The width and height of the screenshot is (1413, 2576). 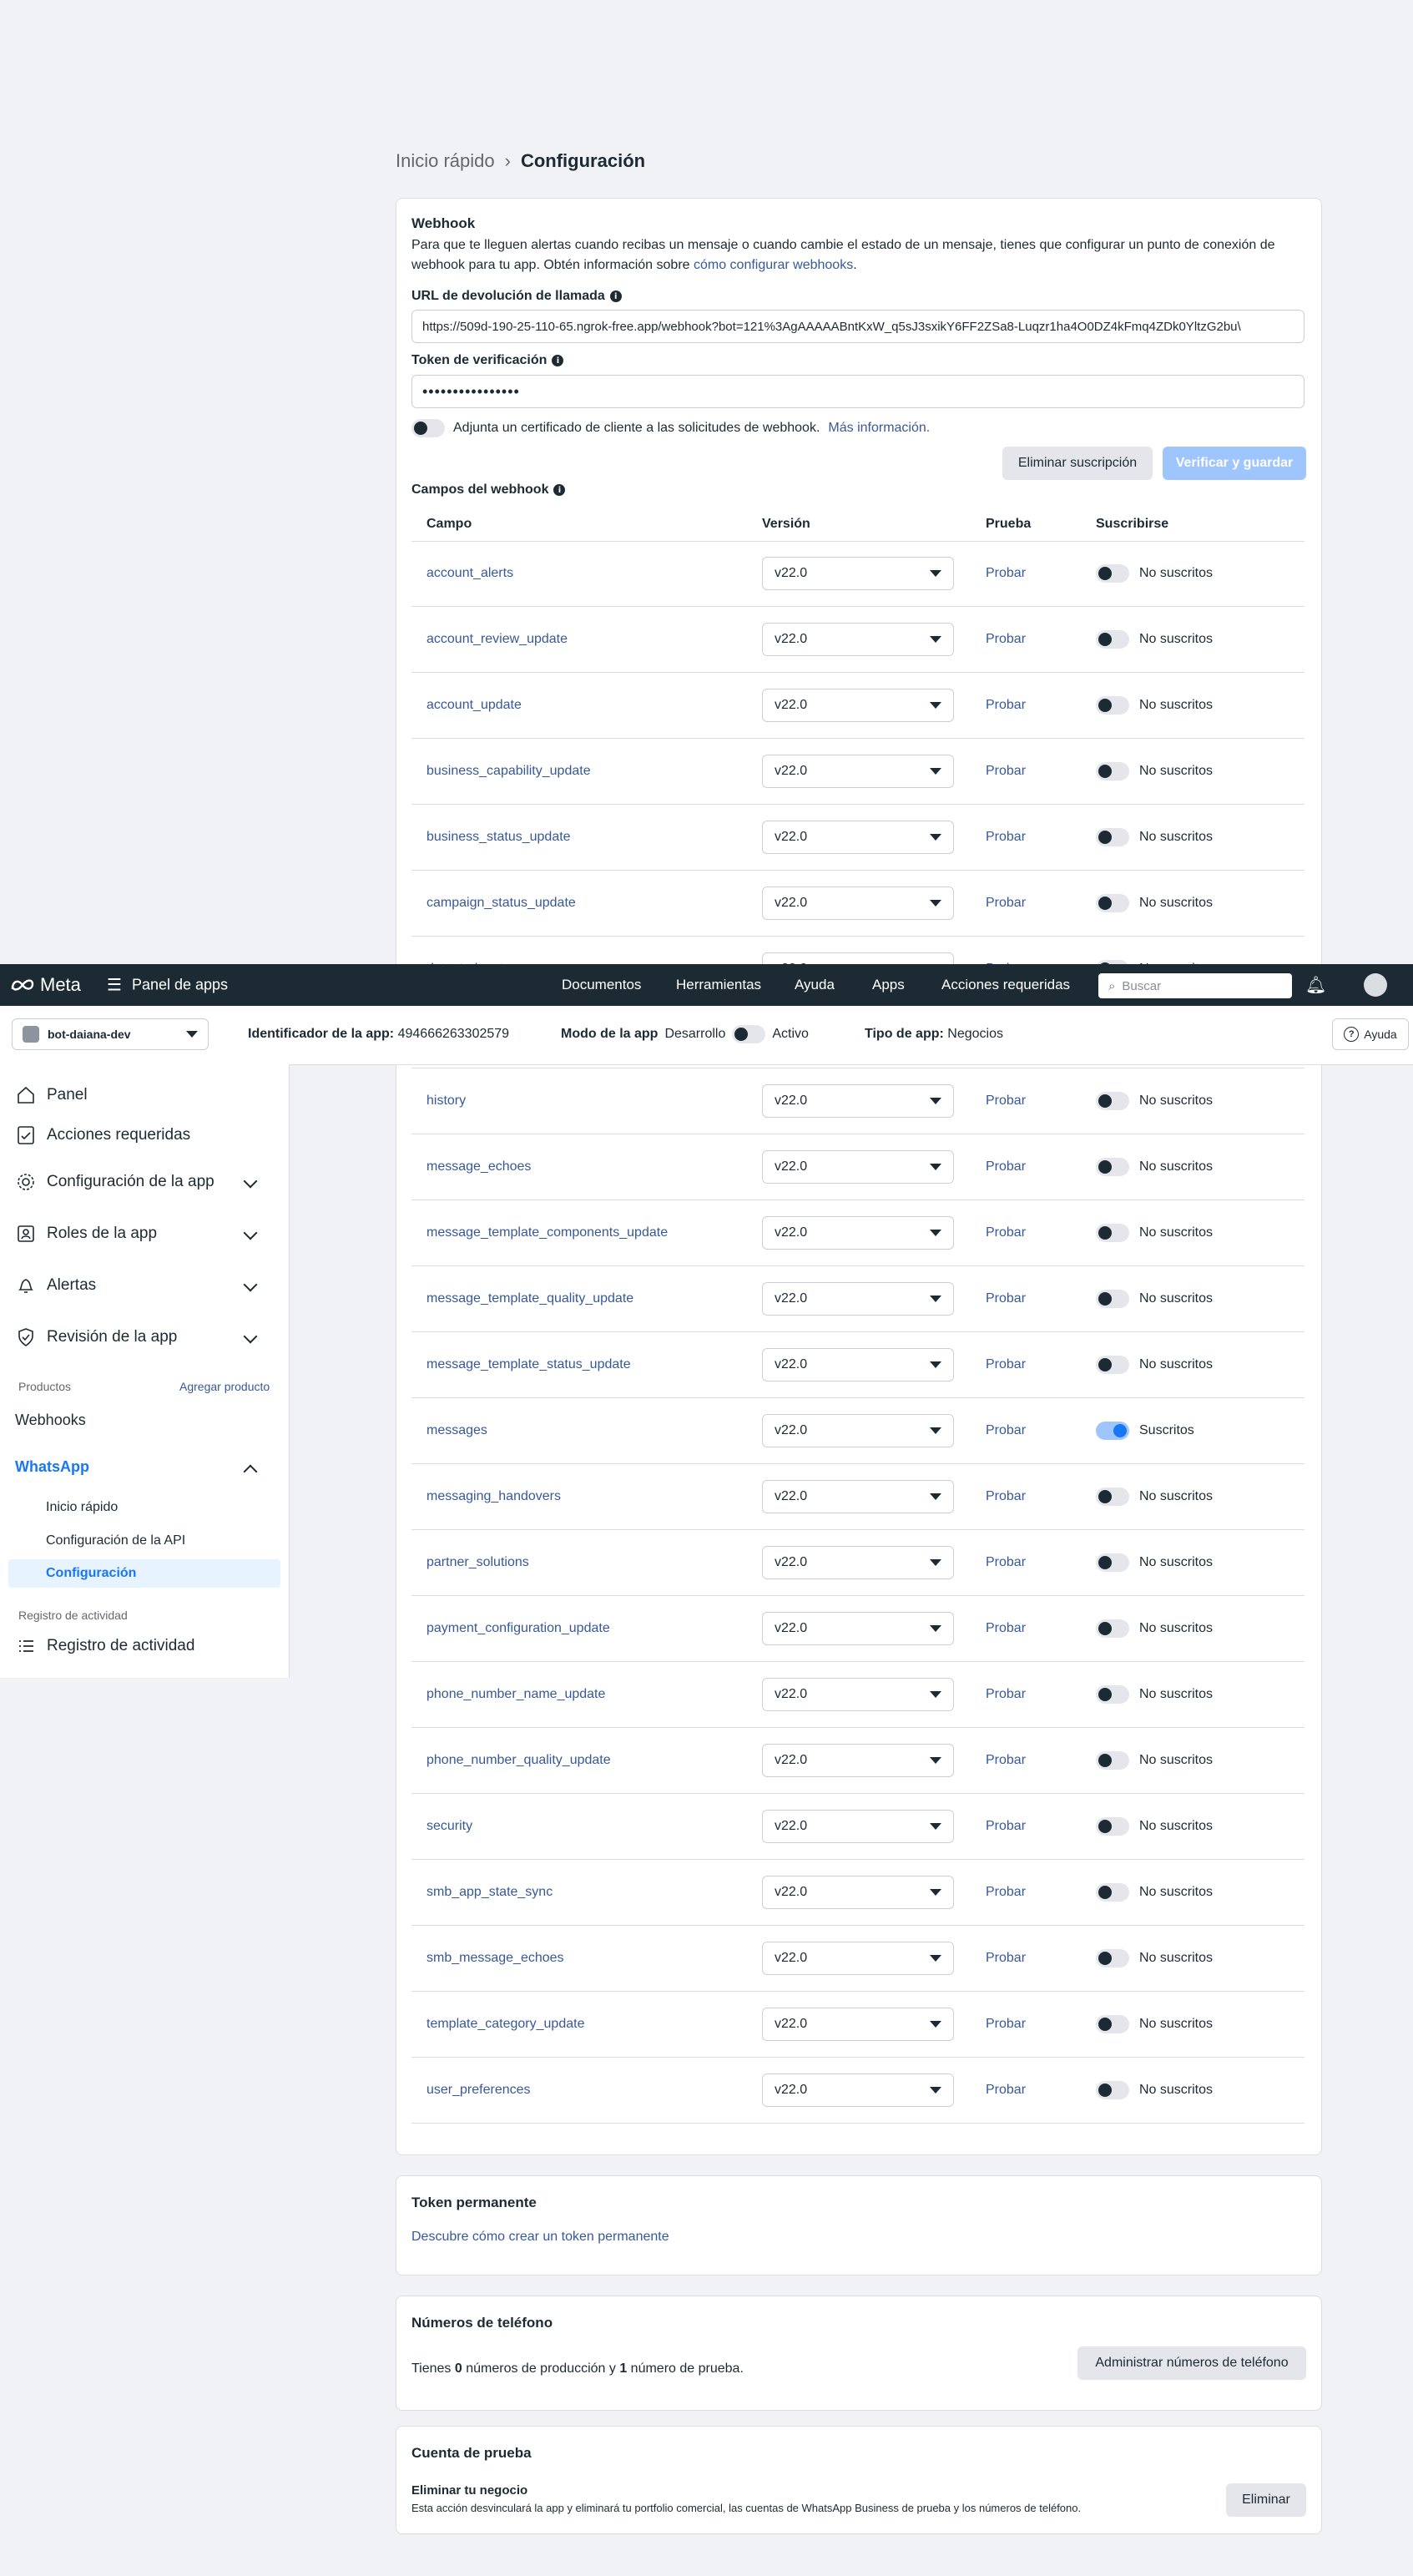 I want to click on field-name-link: payment_configuration_update, so click(x=518, y=1628).